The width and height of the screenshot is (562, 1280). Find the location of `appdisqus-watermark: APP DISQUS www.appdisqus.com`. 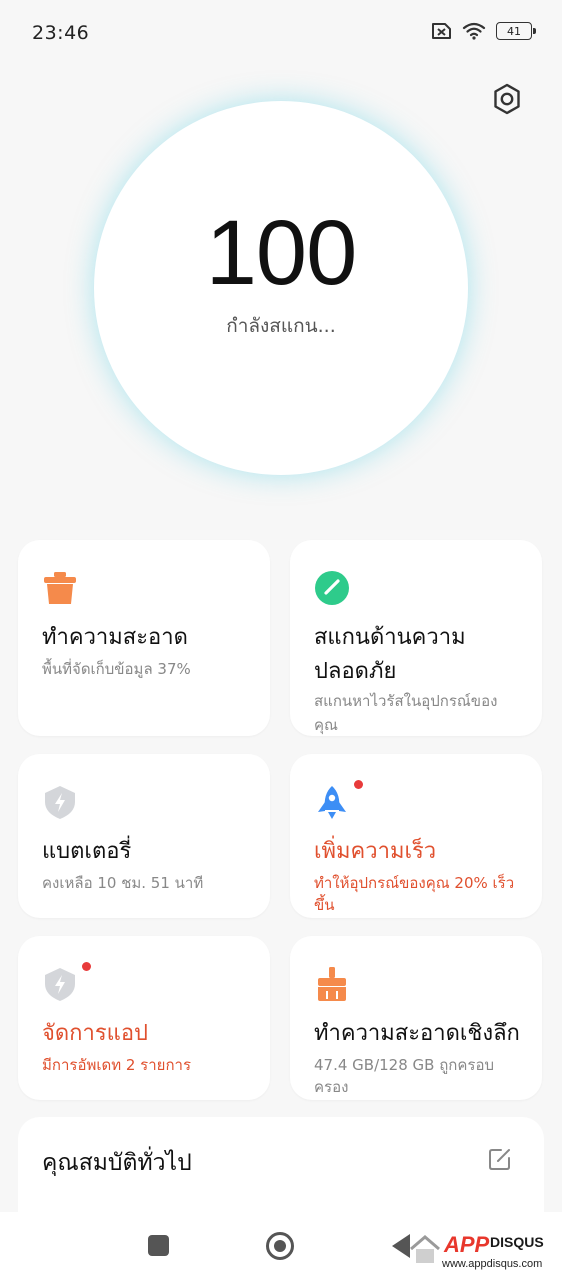

appdisqus-watermark: APP DISQUS www.appdisqus.com is located at coordinates (481, 1252).